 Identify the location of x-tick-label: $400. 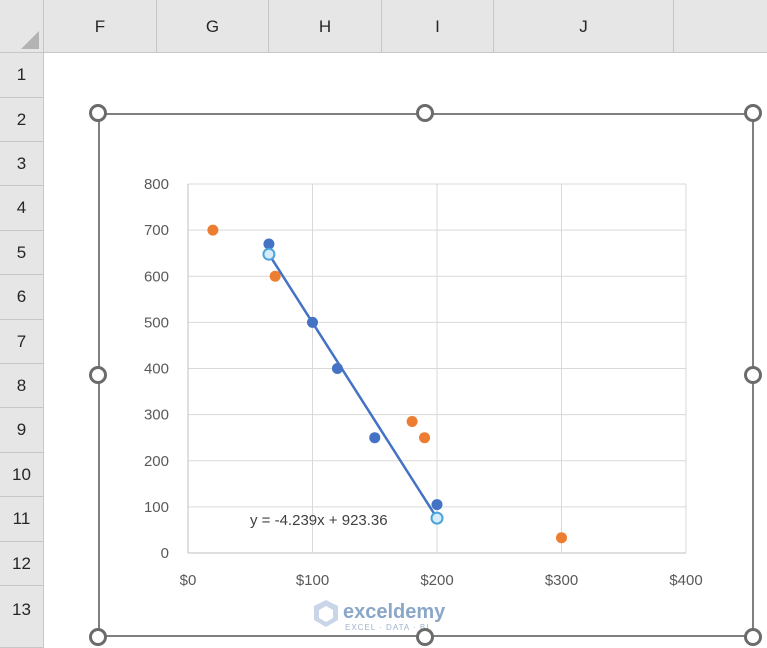
(685, 580).